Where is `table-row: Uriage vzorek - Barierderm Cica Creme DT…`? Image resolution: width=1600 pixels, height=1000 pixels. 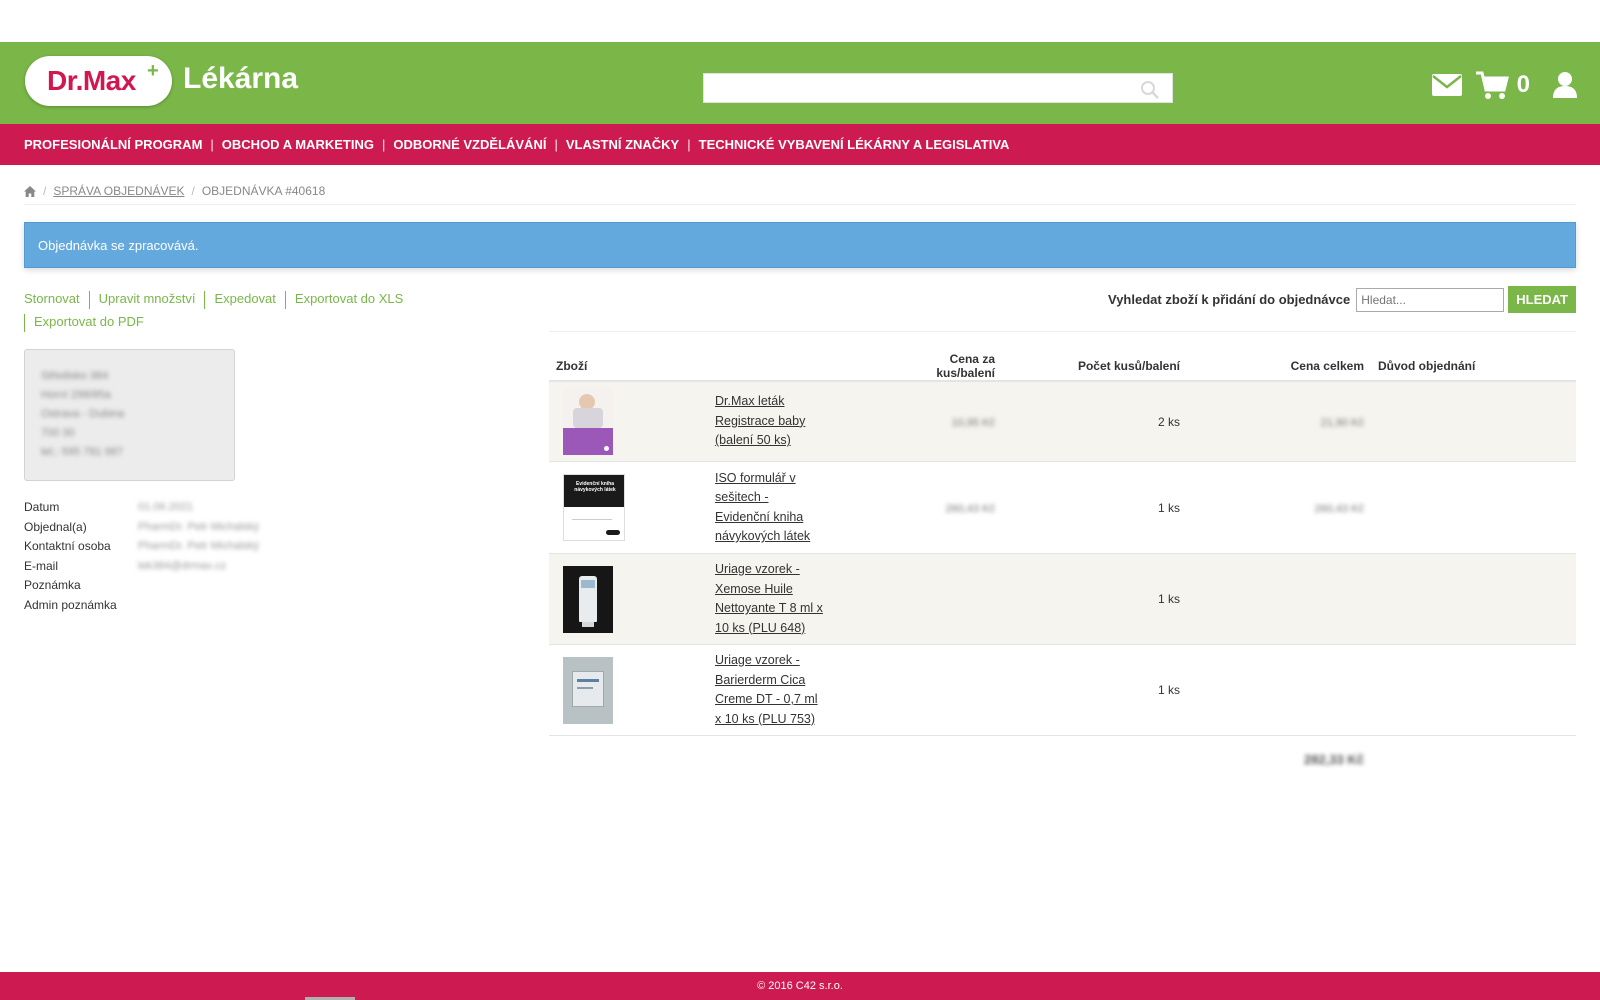
table-row: Uriage vzorek - Barierderm Cica Creme DT… is located at coordinates (1062, 690).